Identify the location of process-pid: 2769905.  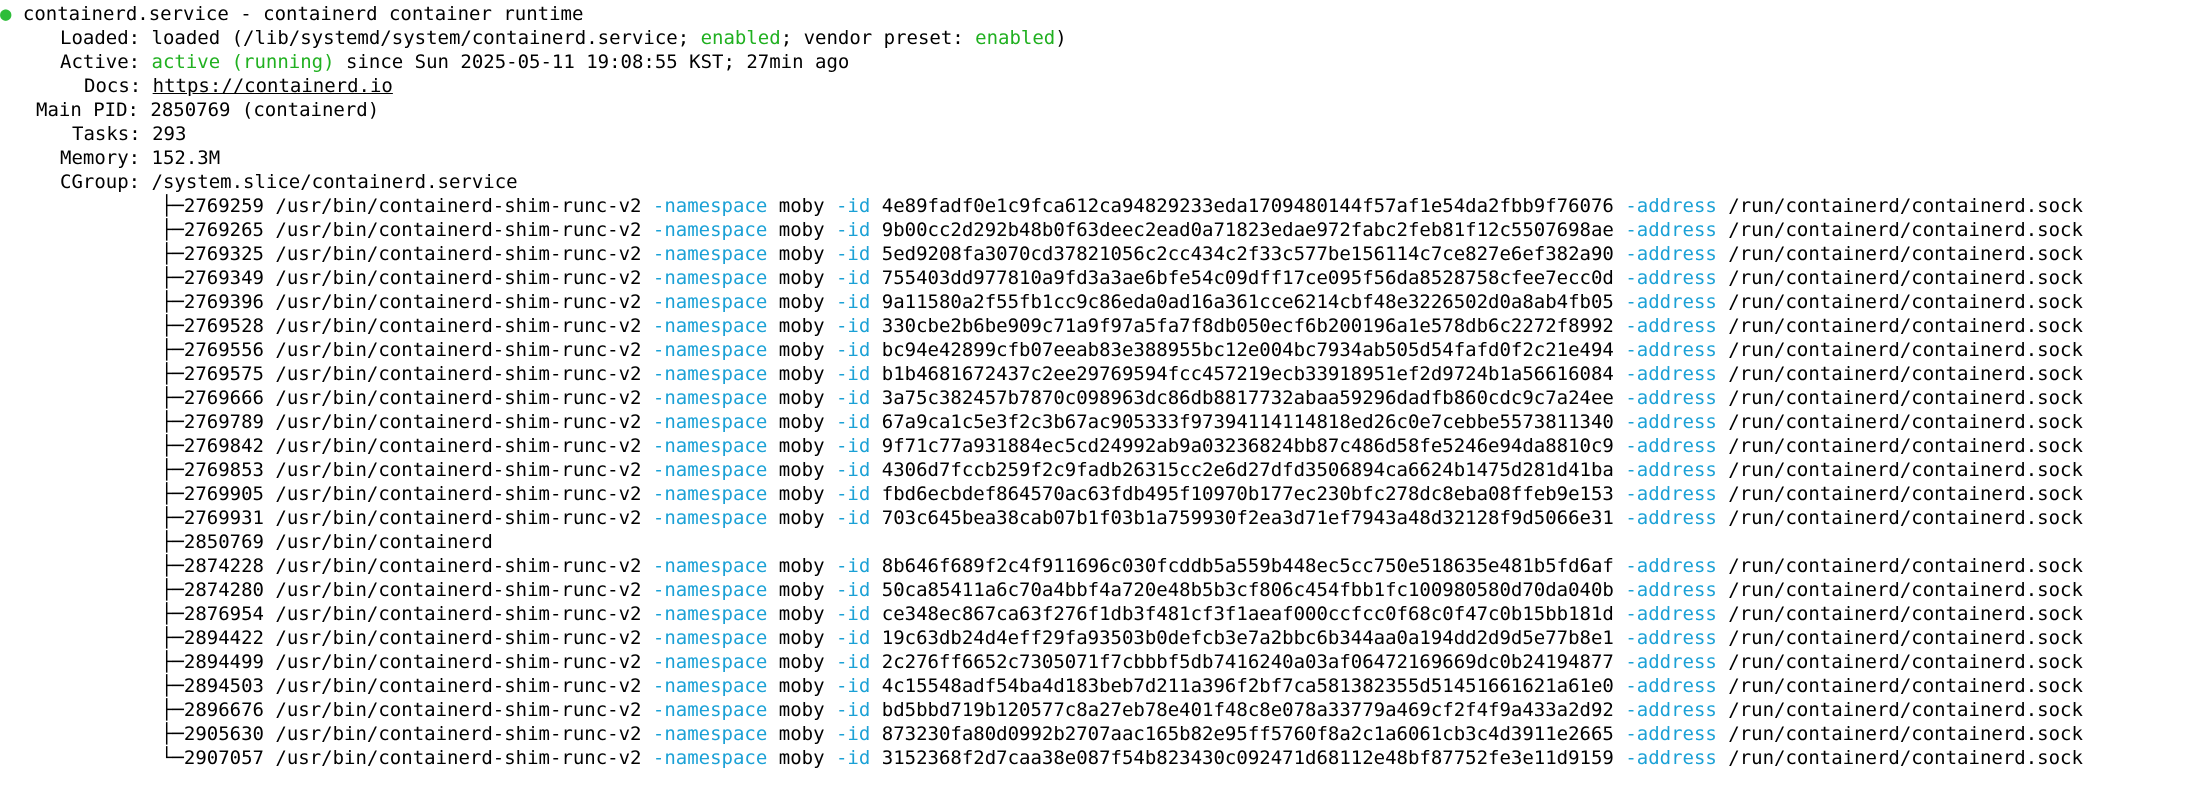
(223, 494).